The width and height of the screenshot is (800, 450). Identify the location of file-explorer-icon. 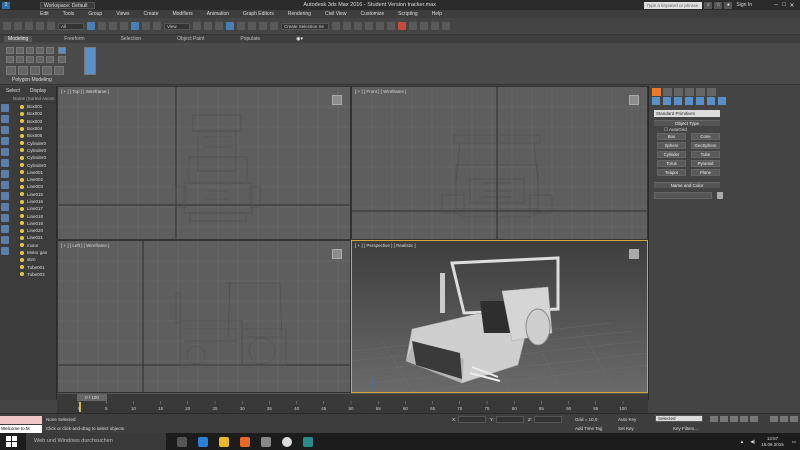
(224, 441).